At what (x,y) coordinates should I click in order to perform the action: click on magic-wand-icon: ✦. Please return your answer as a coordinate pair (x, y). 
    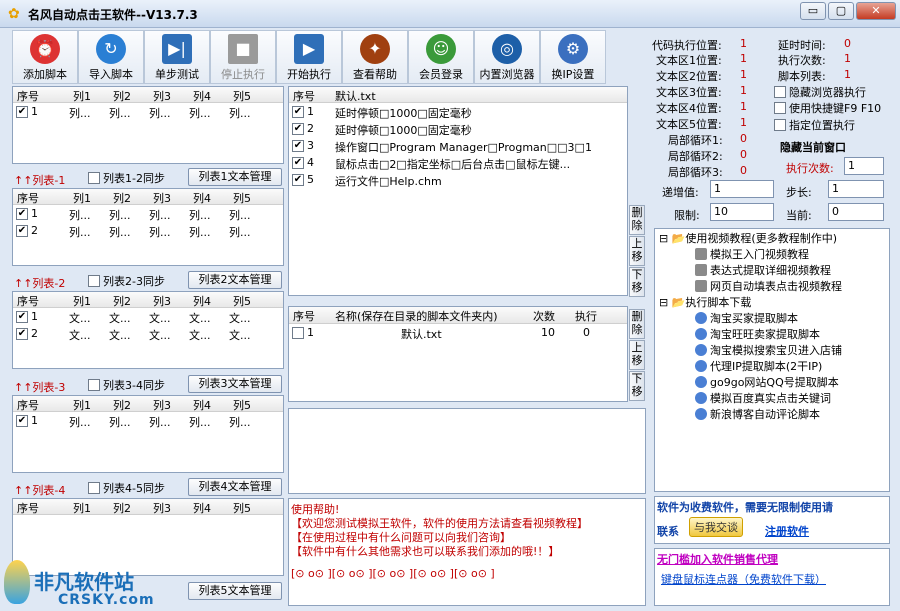
    Looking at the image, I should click on (375, 49).